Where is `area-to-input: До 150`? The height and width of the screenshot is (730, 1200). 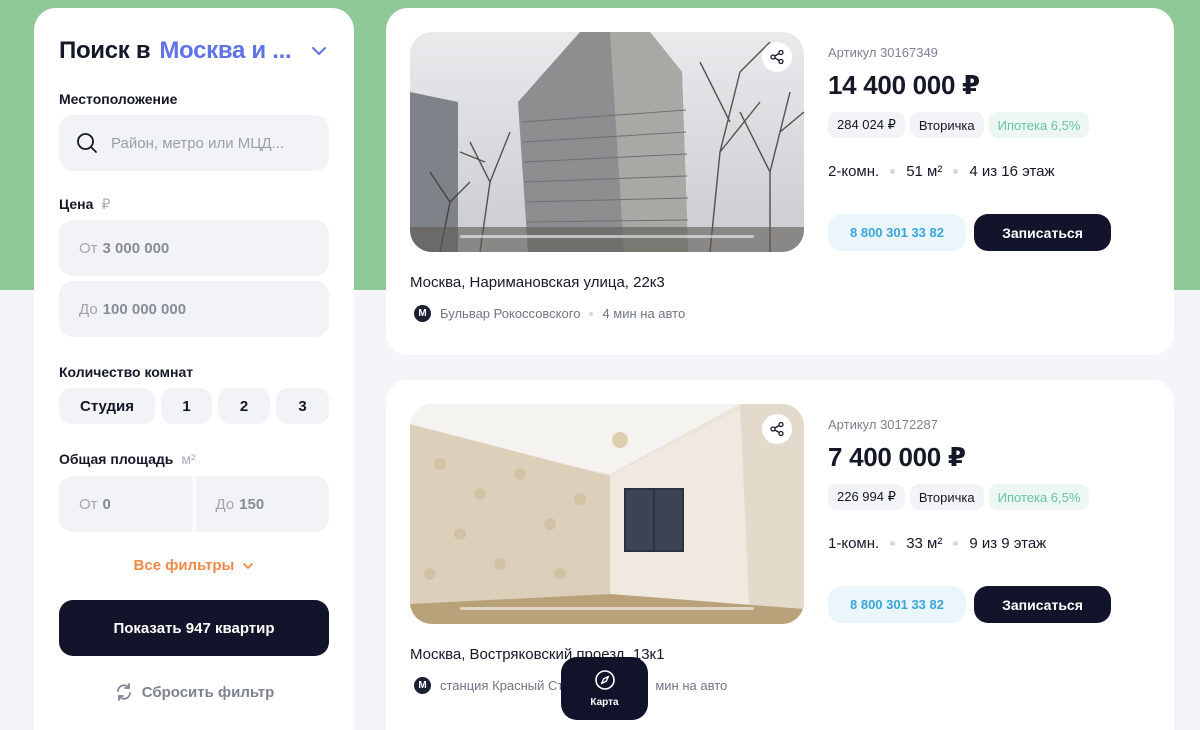 area-to-input: До 150 is located at coordinates (262, 504).